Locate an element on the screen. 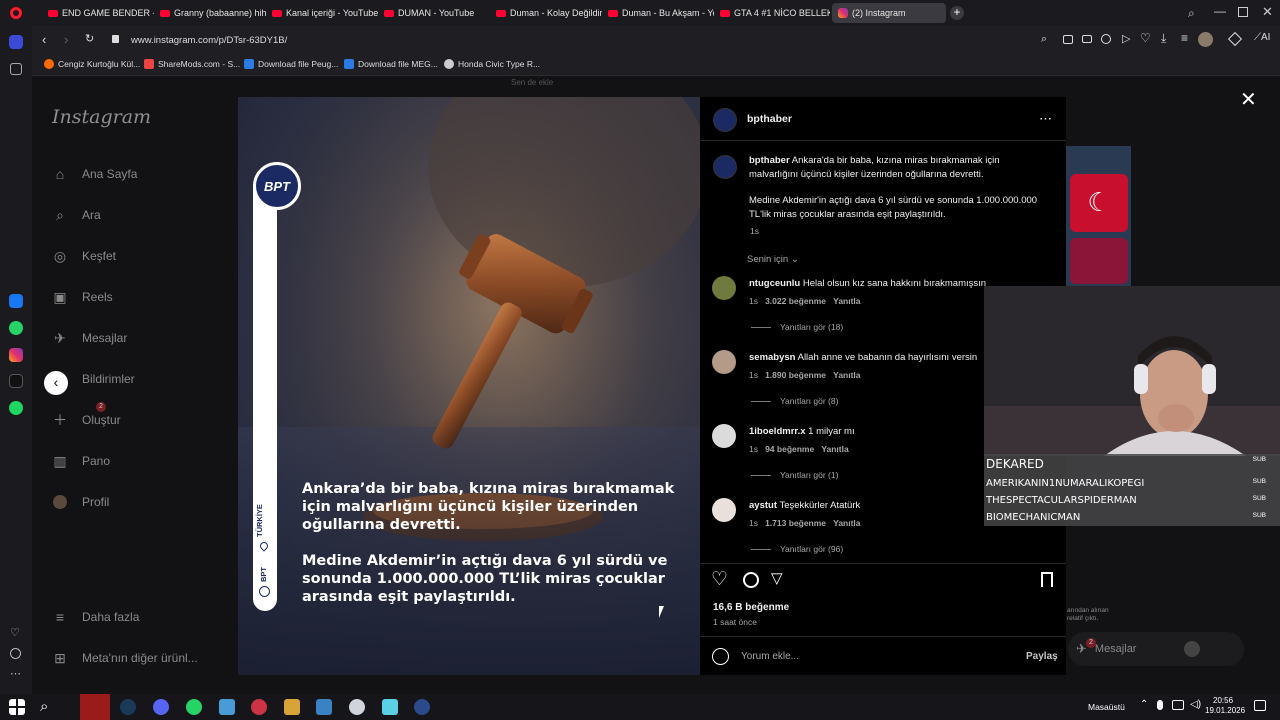  author-avatar is located at coordinates (725, 120).